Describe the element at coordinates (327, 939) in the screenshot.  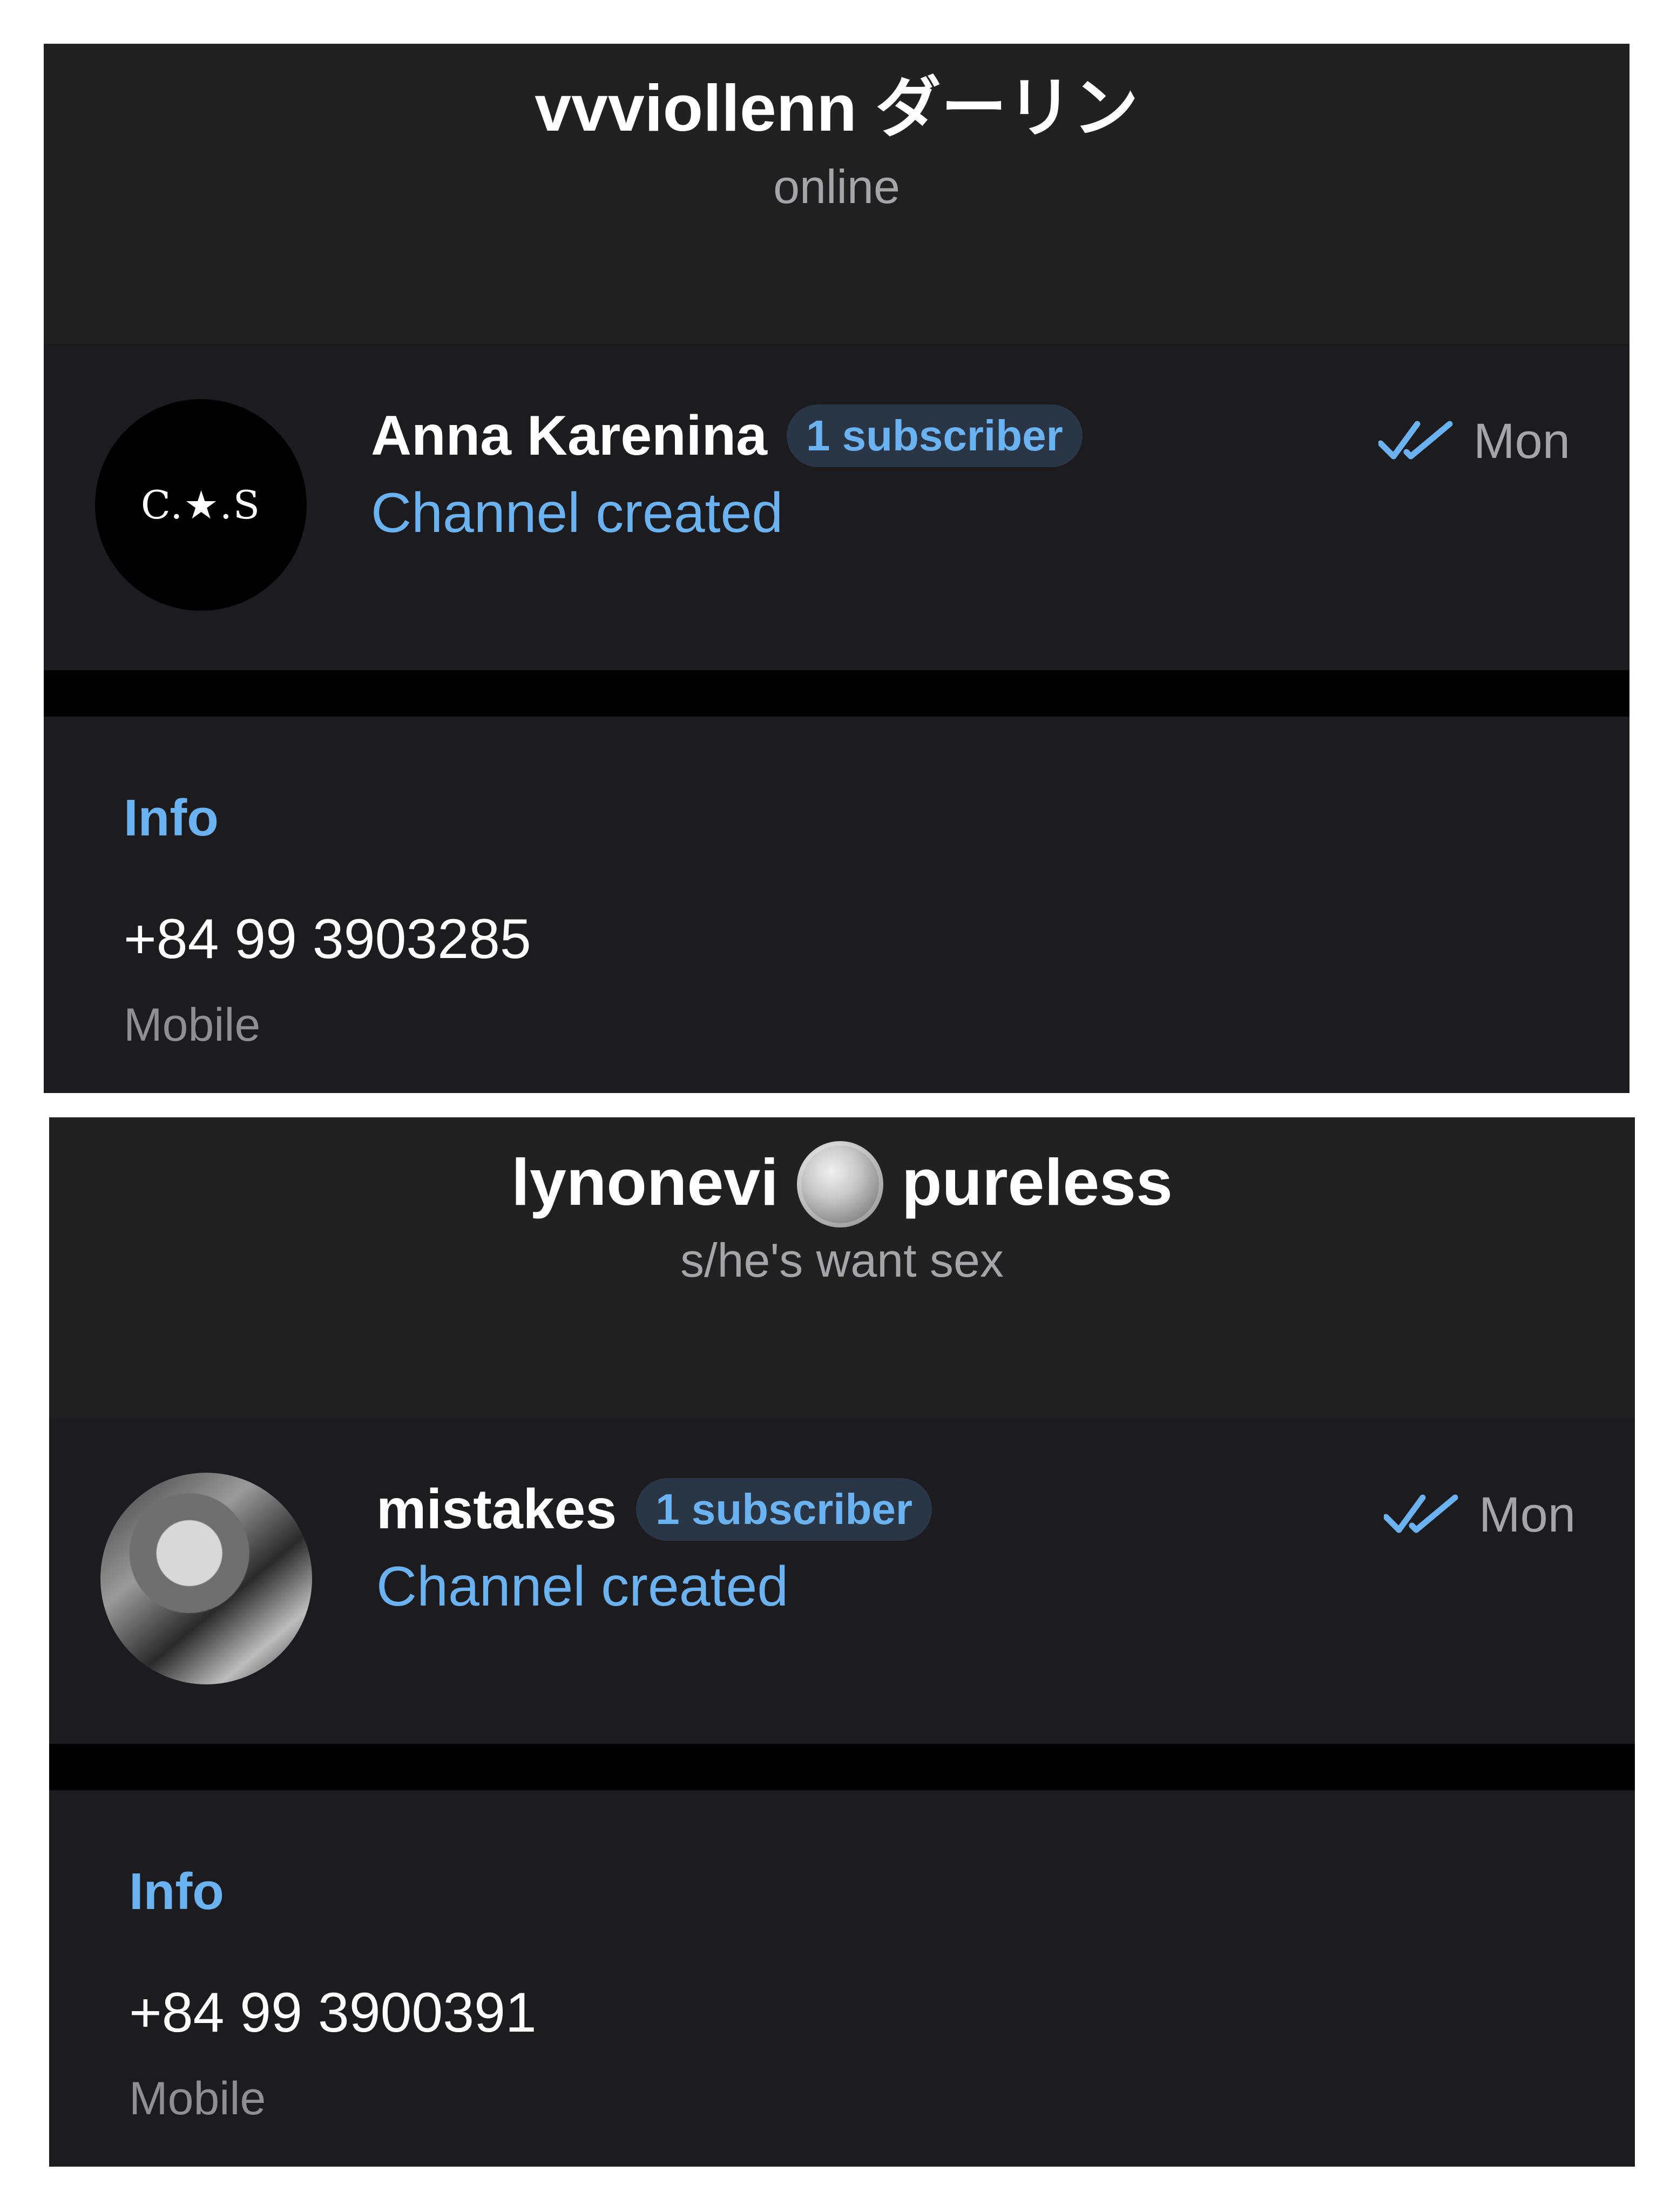
I see `phone-number: +84 99 3903285` at that location.